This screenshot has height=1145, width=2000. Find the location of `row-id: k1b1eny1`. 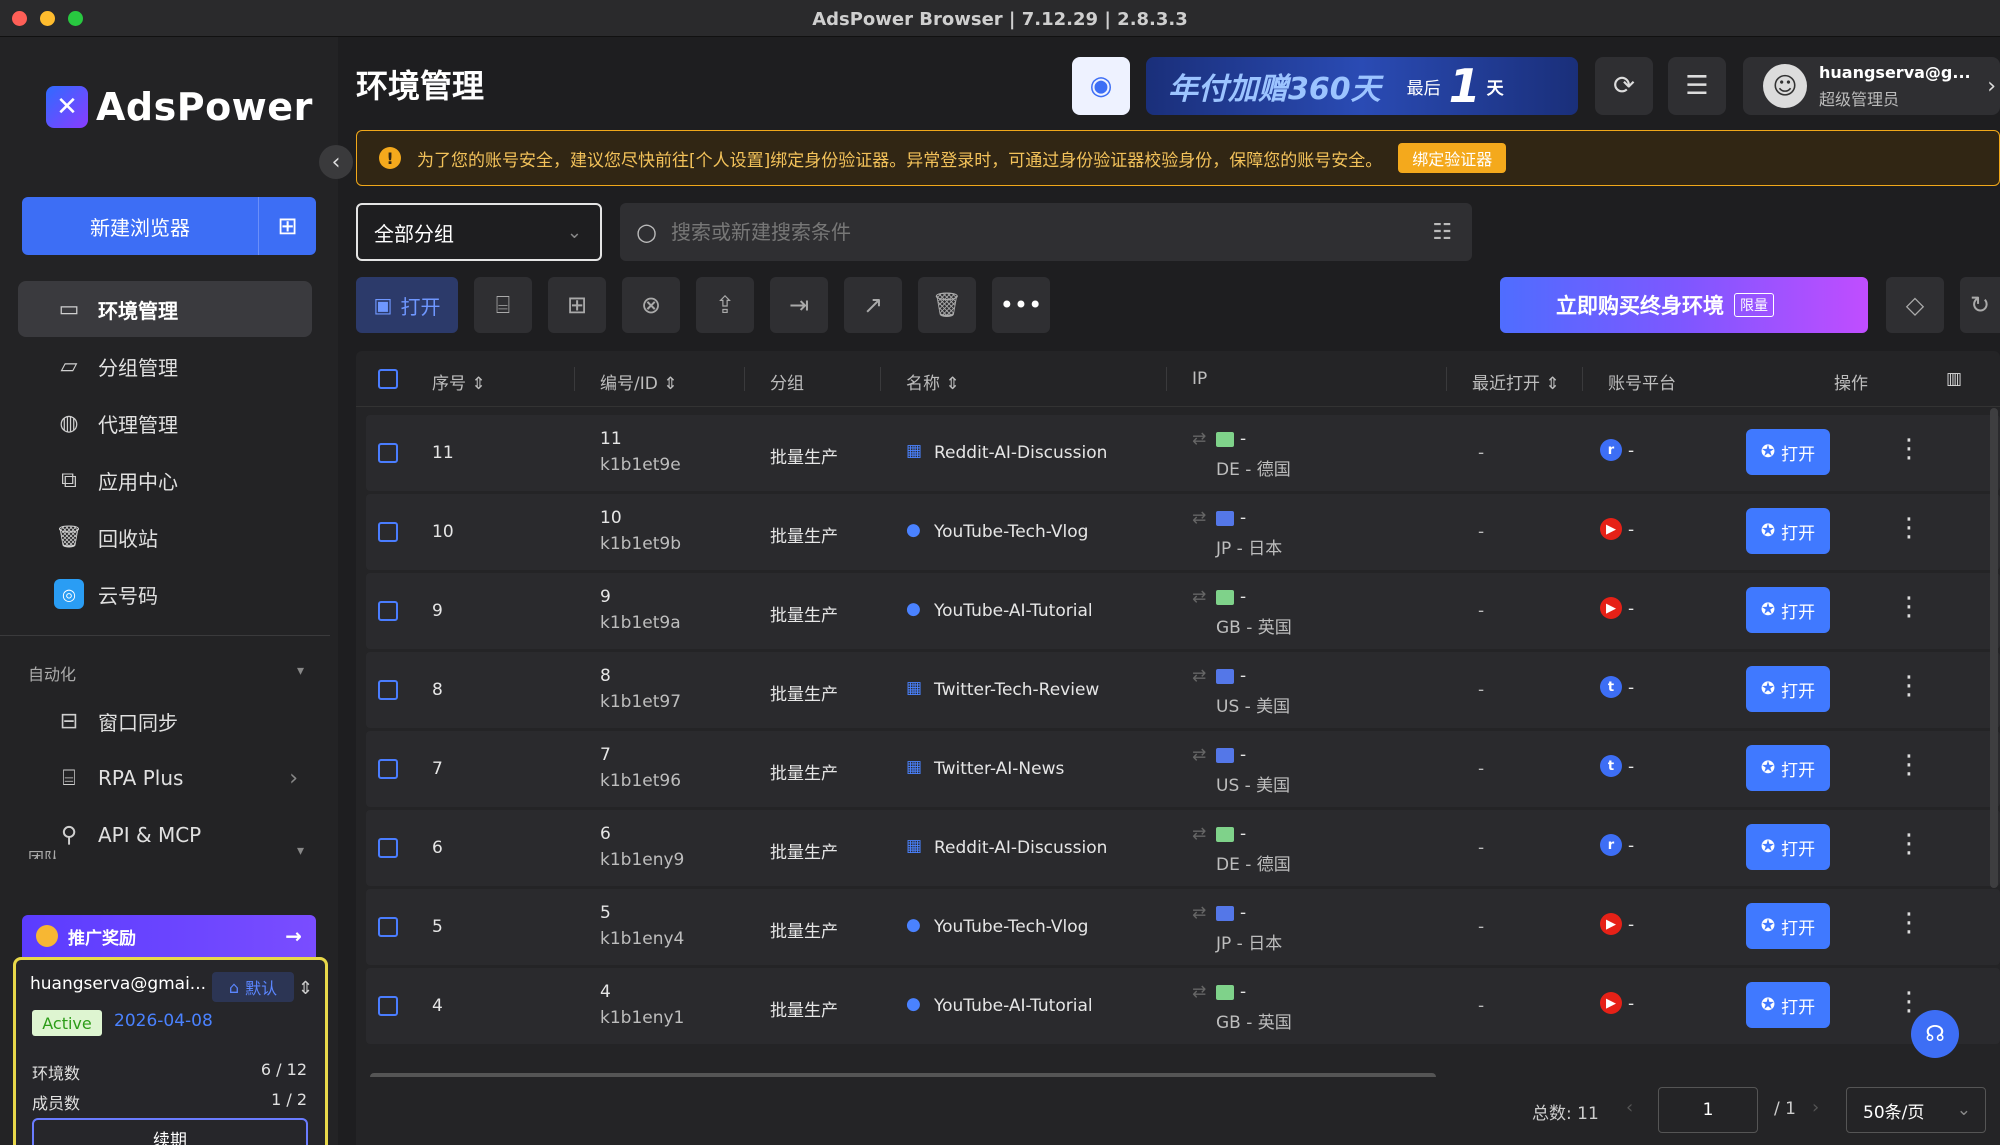

row-id: k1b1eny1 is located at coordinates (642, 1018).